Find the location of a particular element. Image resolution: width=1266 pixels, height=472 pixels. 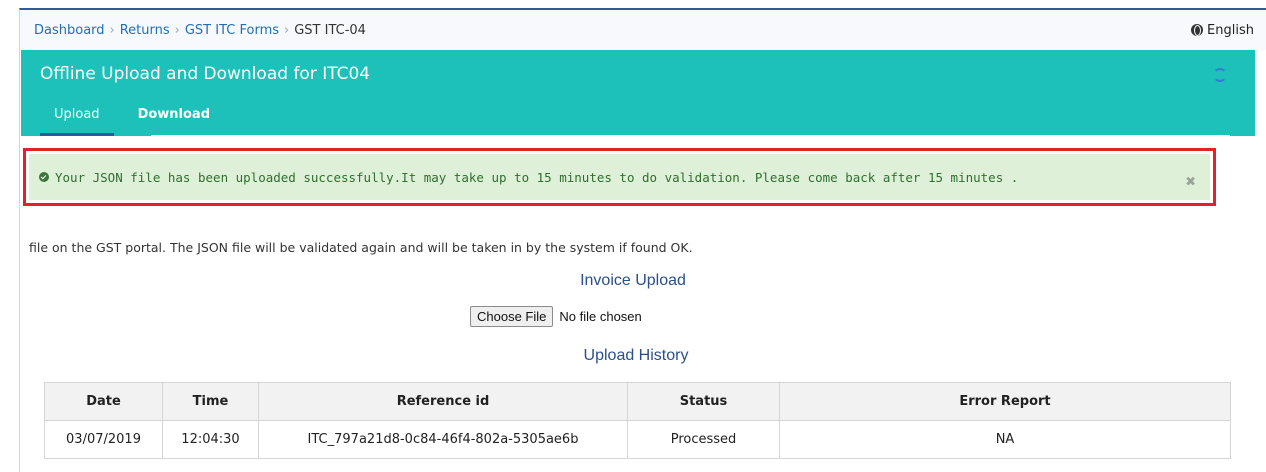

invoice-upload-title: Invoice Upload is located at coordinates (633, 280).